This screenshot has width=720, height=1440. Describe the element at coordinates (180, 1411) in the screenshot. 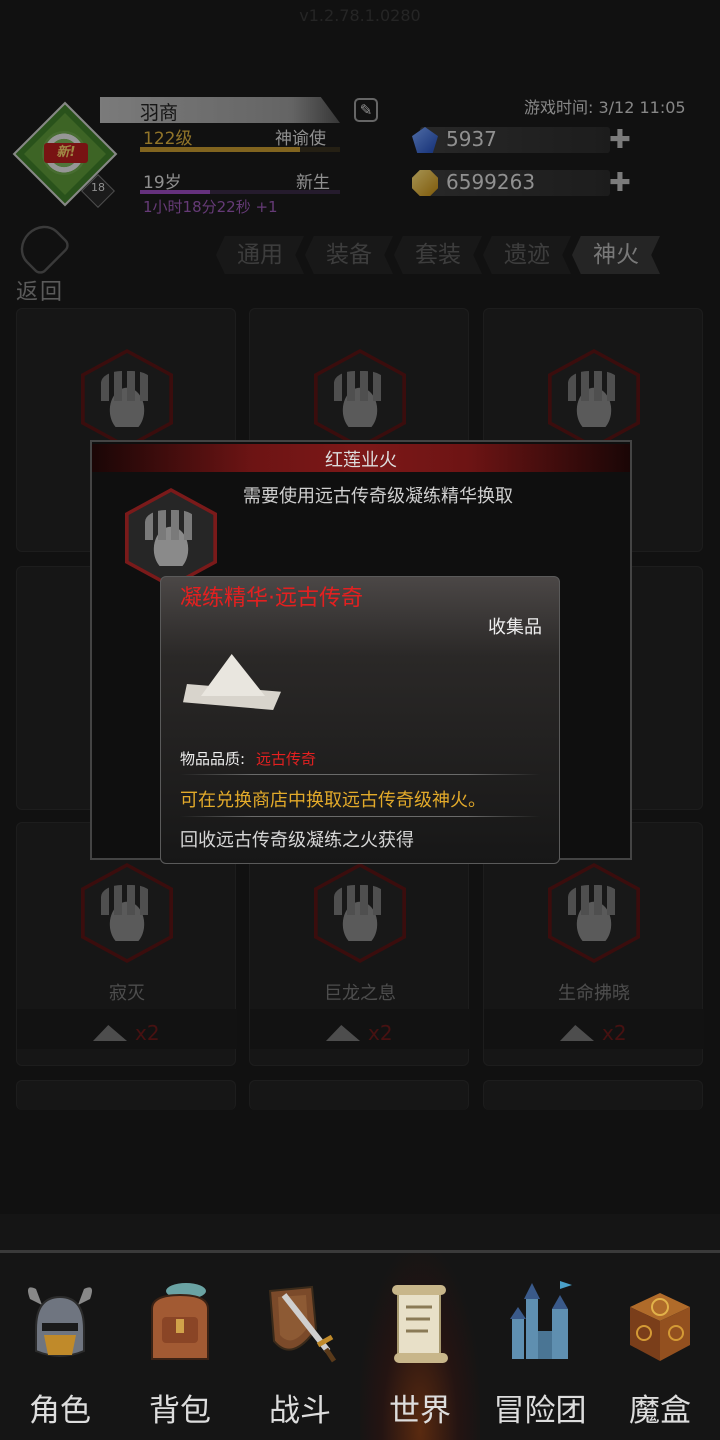

I see `nav-label: 背包` at that location.